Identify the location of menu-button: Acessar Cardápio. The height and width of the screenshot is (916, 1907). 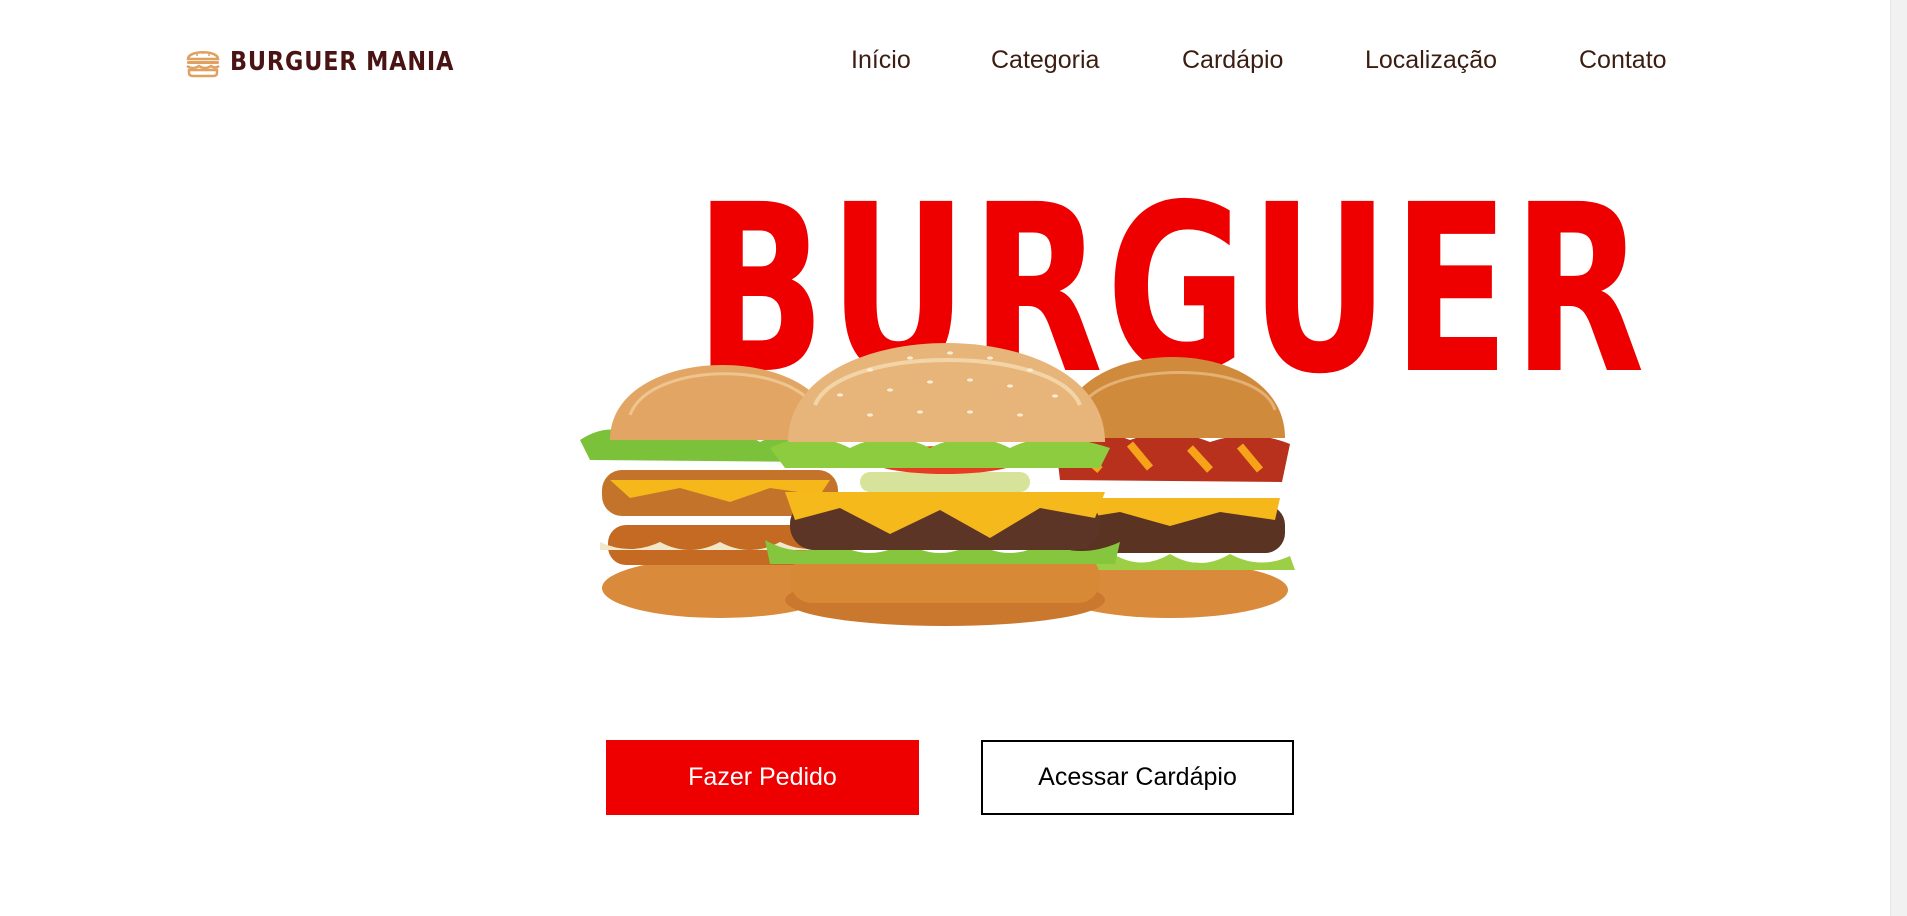
(1137, 777).